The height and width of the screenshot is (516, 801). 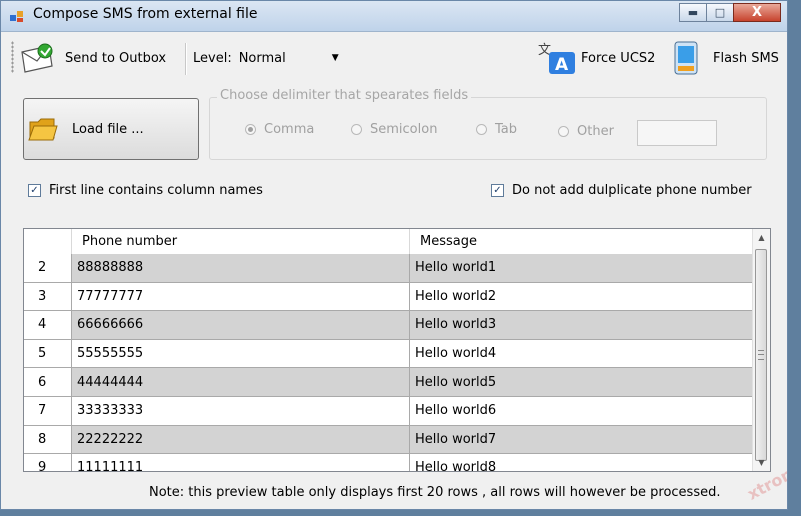 I want to click on table-row: 3 77777777 Hello world2, so click(x=389, y=297).